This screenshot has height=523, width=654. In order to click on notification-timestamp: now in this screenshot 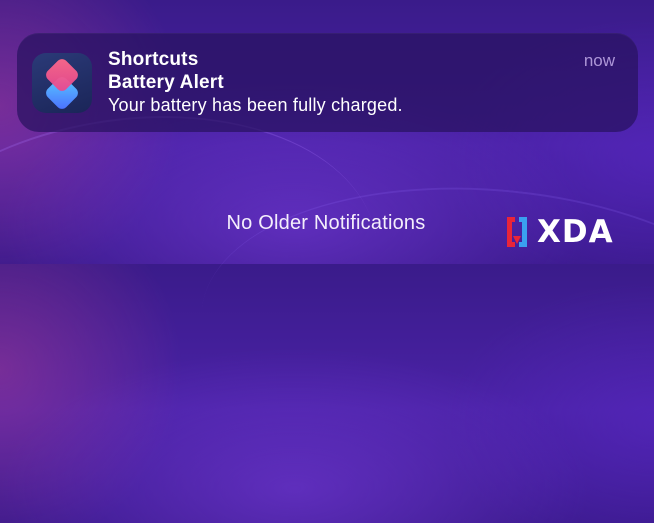, I will do `click(599, 60)`.